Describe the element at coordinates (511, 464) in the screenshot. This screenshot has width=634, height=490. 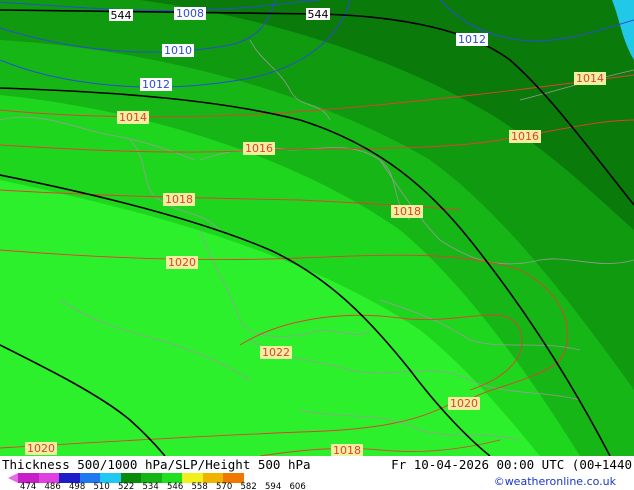
I see `valid-time: Fr 10-04-2026 00:00 UTC (00+1440` at that location.